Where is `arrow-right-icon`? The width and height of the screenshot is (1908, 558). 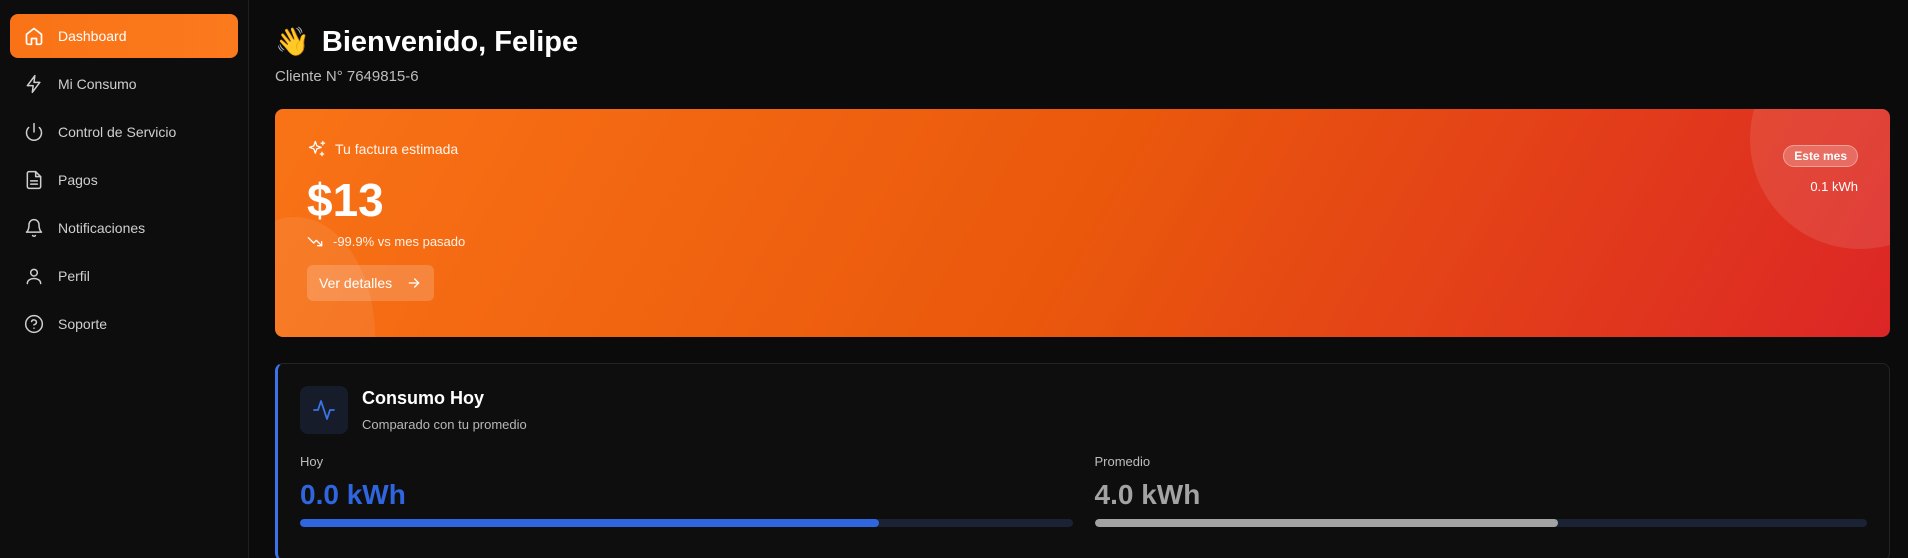 arrow-right-icon is located at coordinates (414, 283).